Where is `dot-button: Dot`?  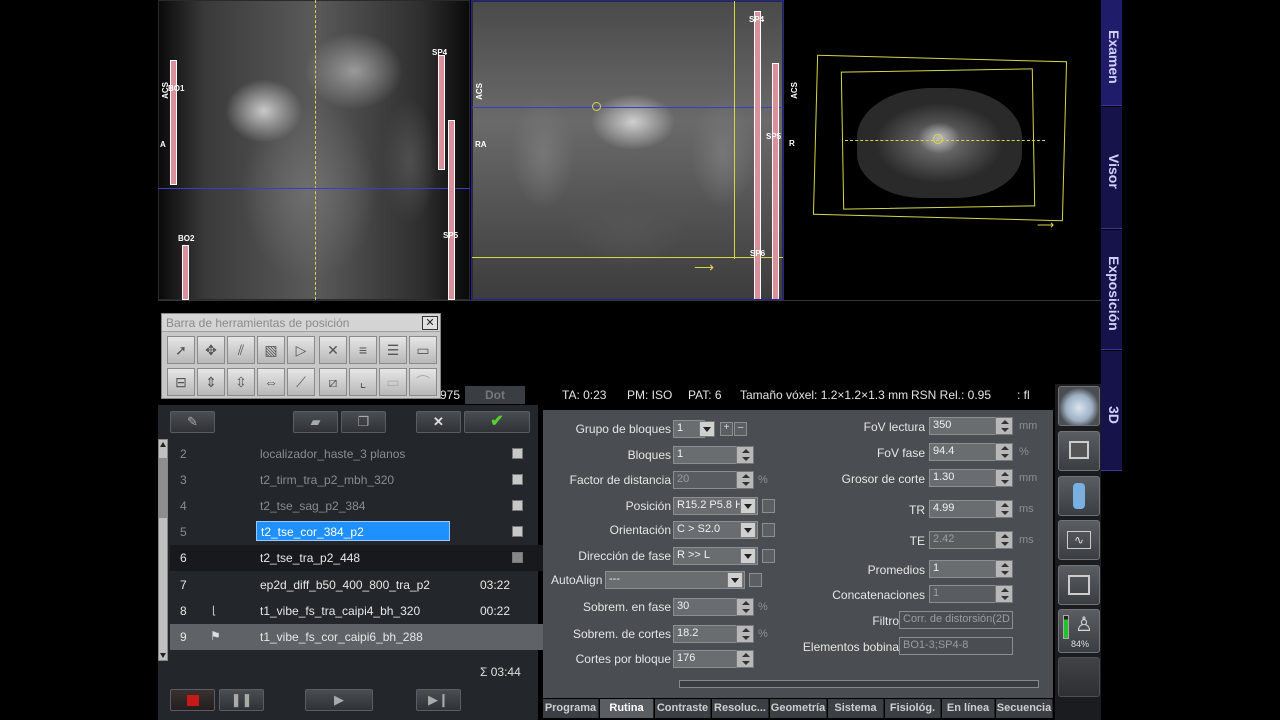
dot-button: Dot is located at coordinates (495, 395).